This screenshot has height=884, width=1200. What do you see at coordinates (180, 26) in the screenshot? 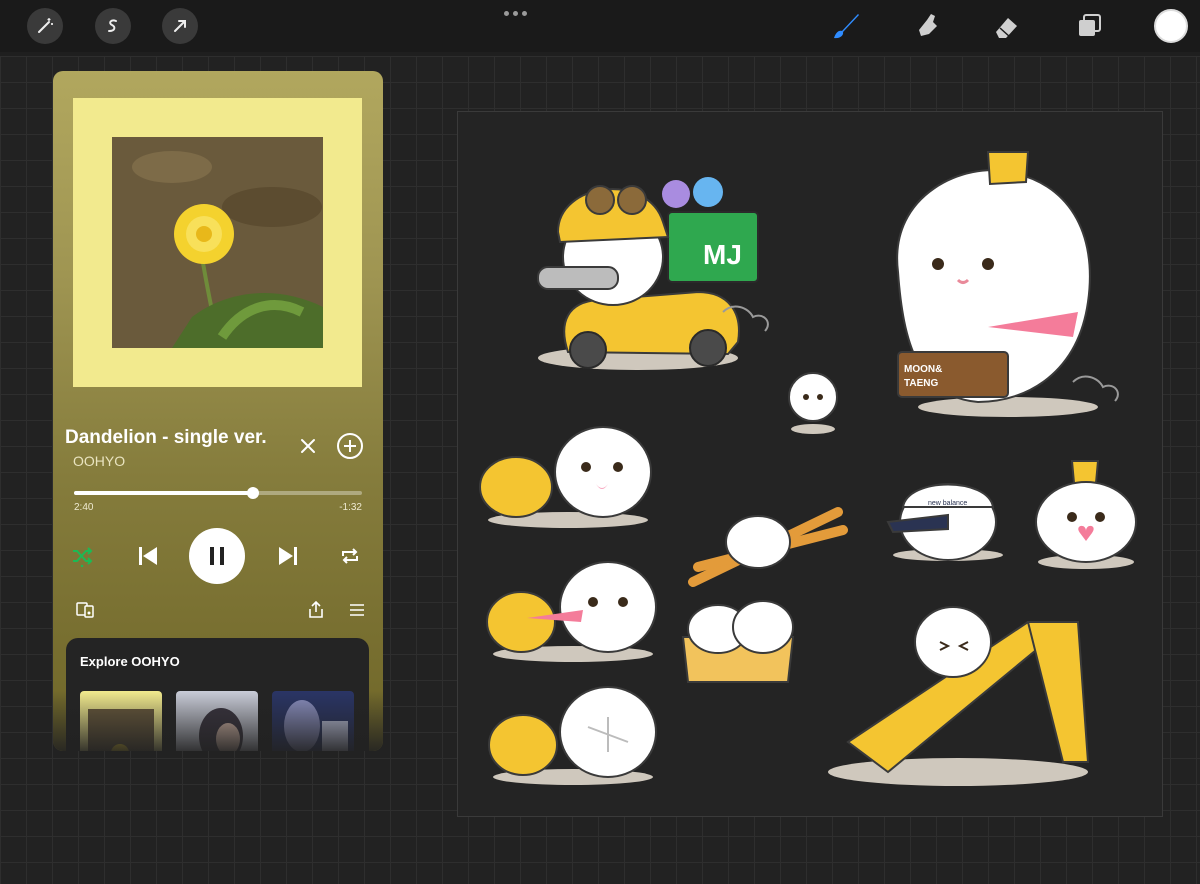
I see `transform-arrow-icon` at bounding box center [180, 26].